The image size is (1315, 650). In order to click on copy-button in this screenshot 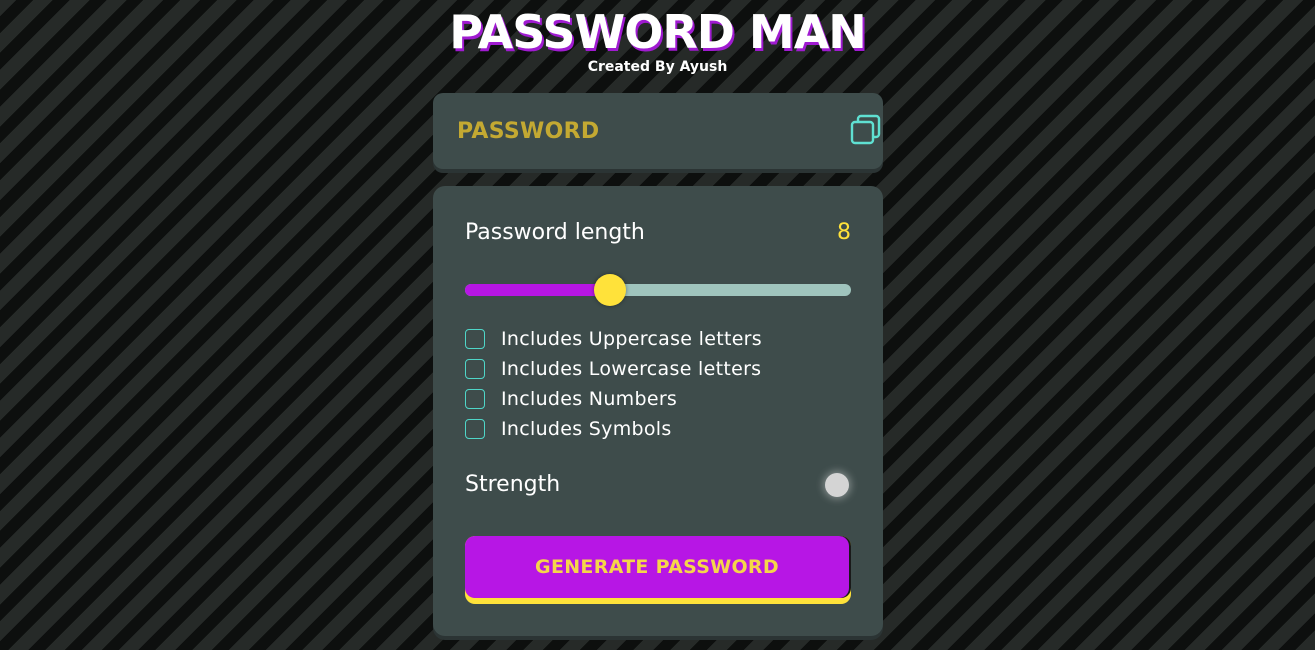, I will do `click(866, 130)`.